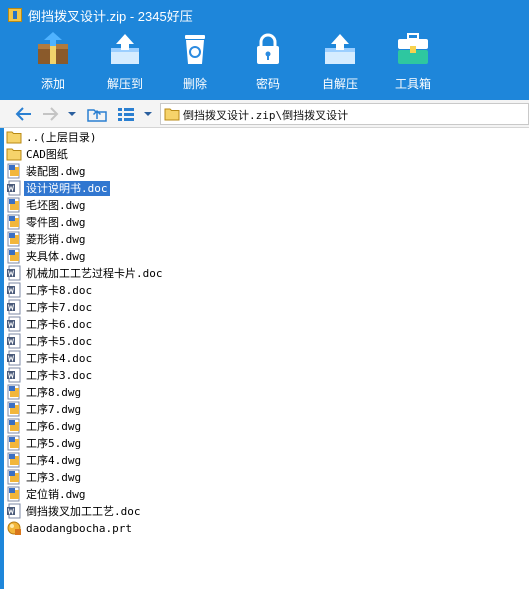 The width and height of the screenshot is (529, 589). I want to click on view-dropdown-icon, so click(148, 114).